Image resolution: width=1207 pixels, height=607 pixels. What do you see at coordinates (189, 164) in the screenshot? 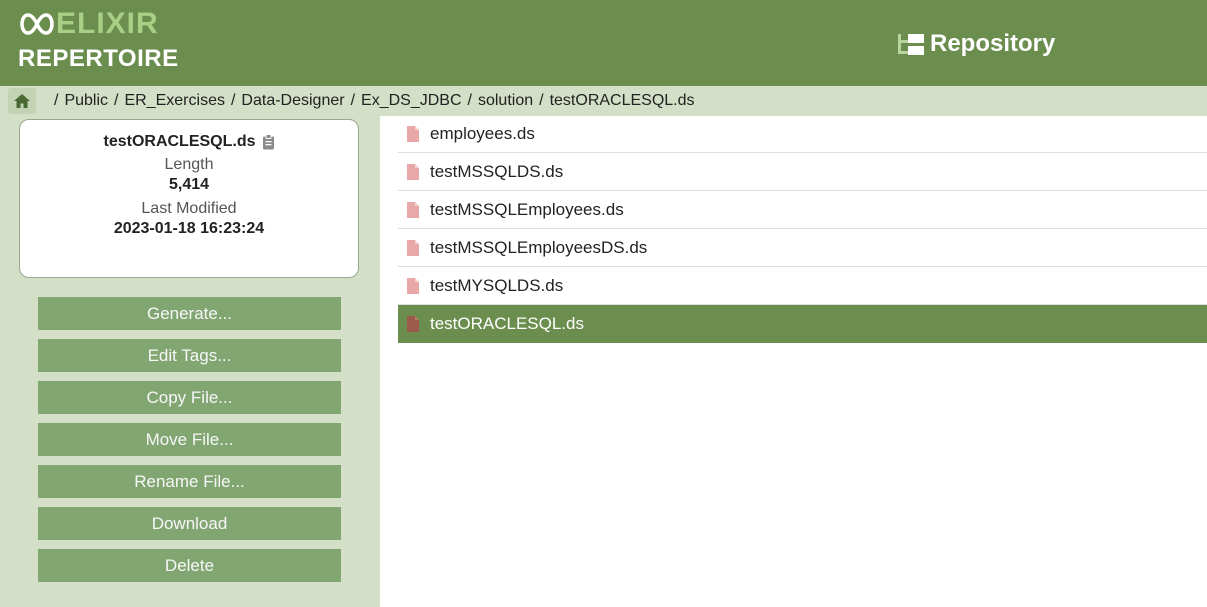
I see `length-label: Length` at bounding box center [189, 164].